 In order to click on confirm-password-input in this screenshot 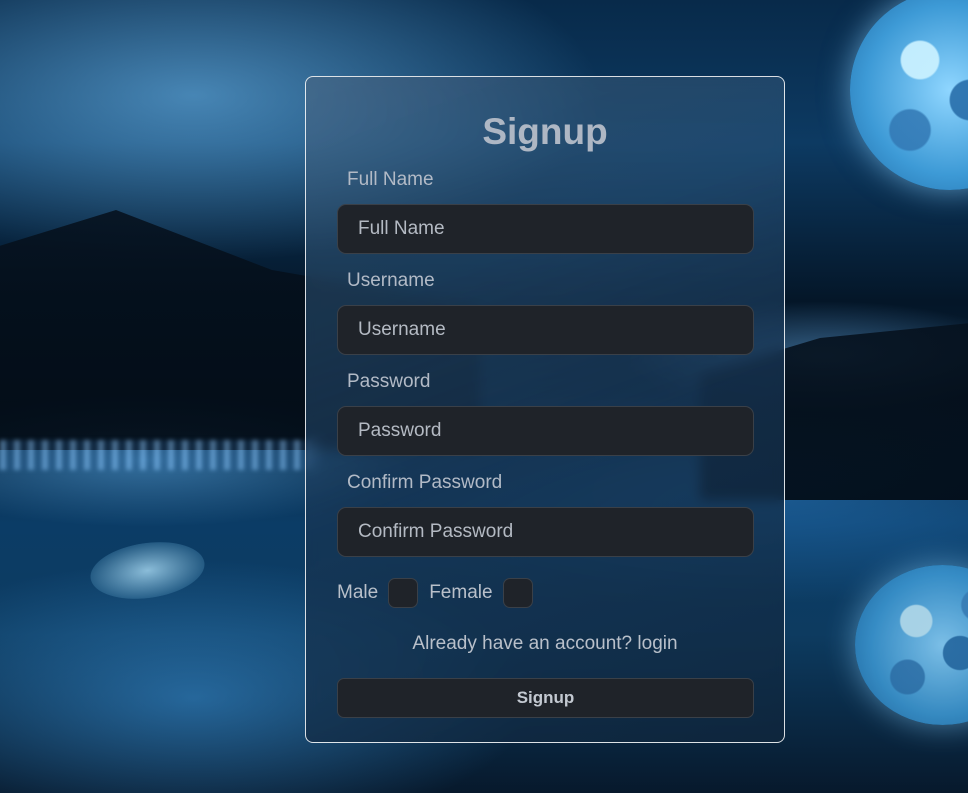, I will do `click(545, 532)`.